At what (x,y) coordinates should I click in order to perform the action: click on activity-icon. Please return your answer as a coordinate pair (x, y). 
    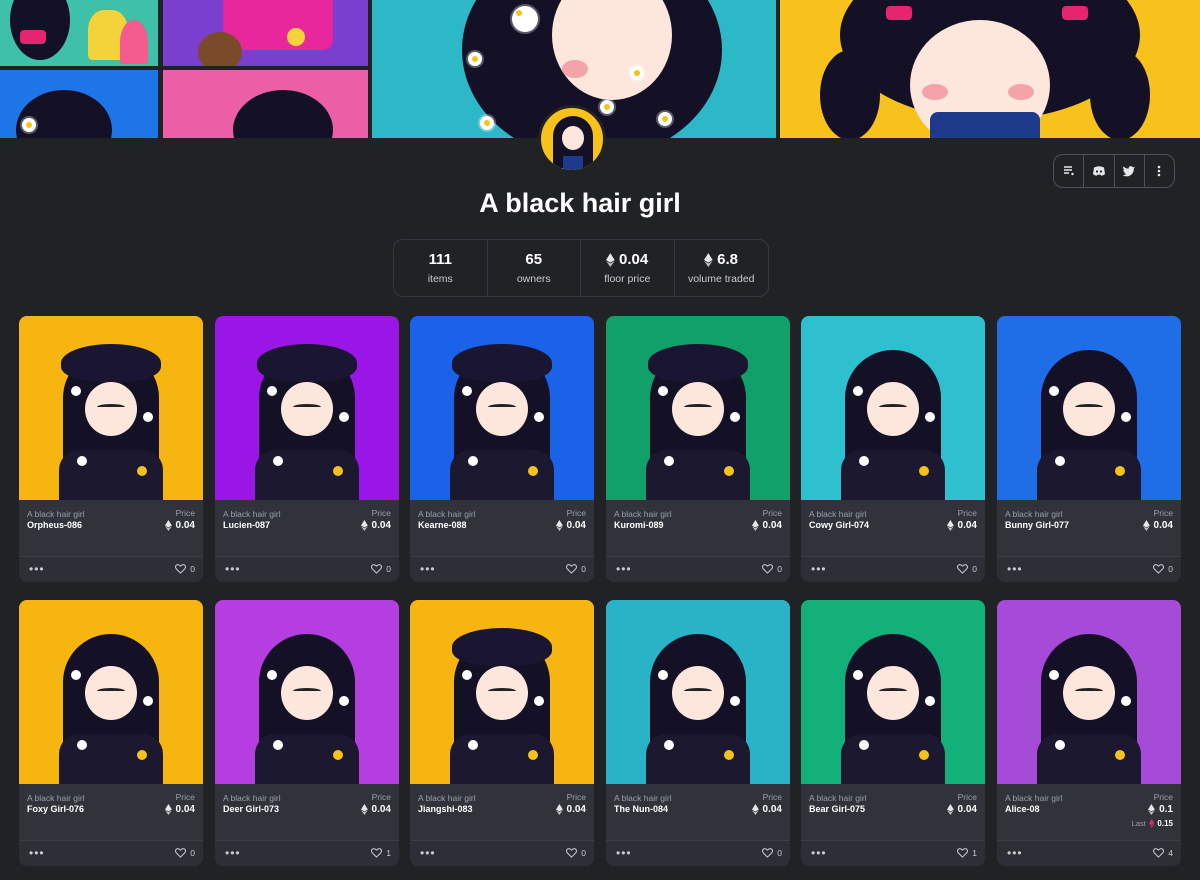
    Looking at the image, I should click on (1069, 171).